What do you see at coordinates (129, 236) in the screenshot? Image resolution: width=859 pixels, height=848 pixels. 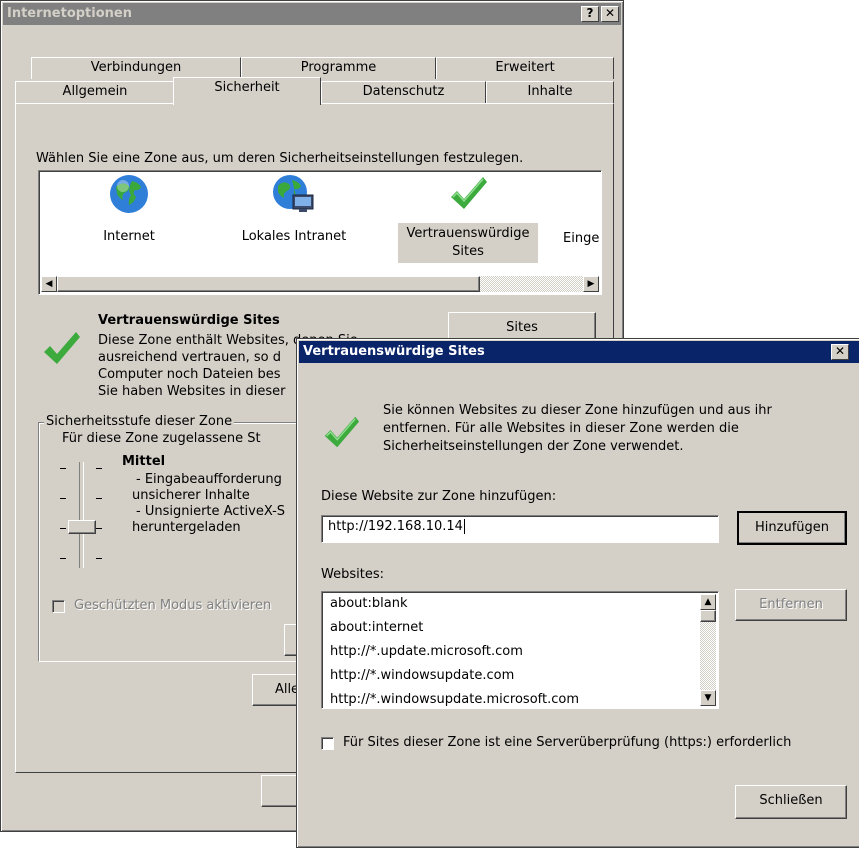 I see `zone-internet-label: Internet` at bounding box center [129, 236].